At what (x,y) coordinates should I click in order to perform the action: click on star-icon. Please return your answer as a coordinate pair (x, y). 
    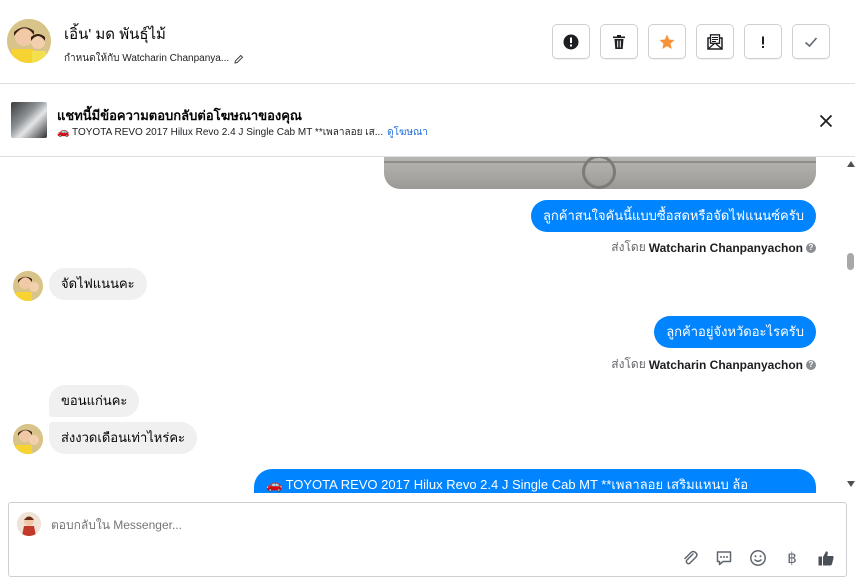
    Looking at the image, I should click on (667, 41).